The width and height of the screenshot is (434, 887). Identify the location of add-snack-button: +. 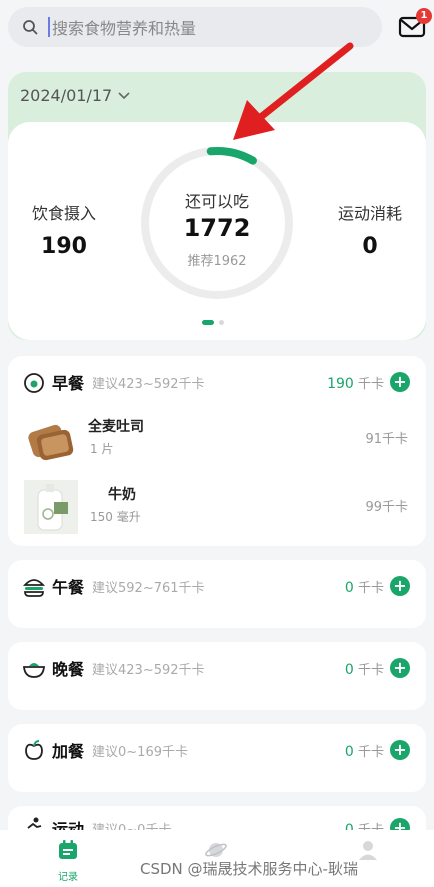
(400, 750).